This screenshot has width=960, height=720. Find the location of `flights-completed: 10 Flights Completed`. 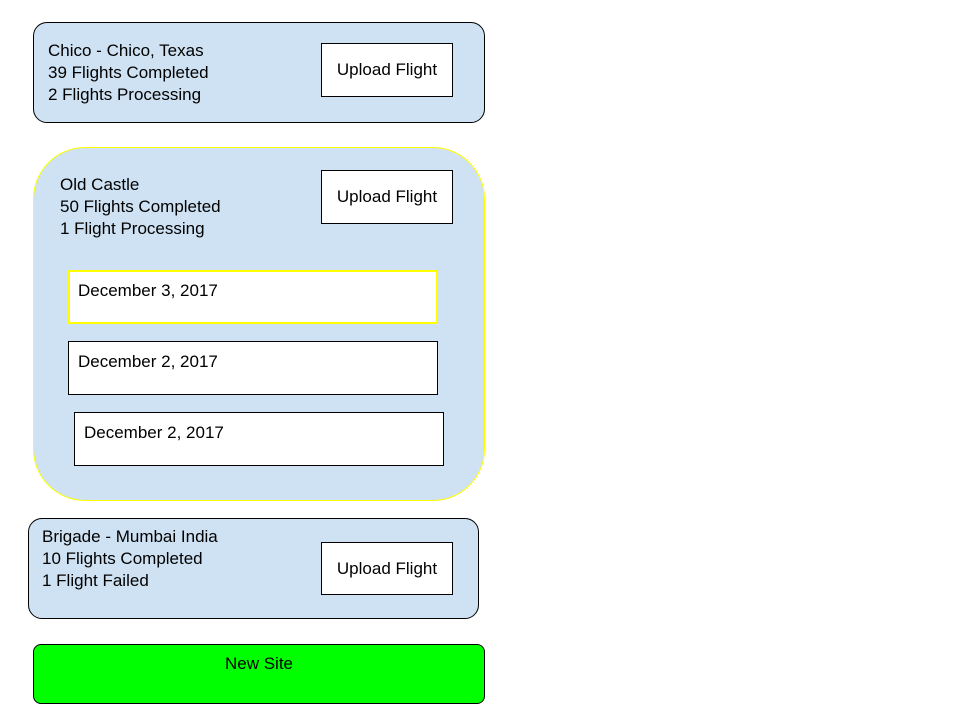

flights-completed: 10 Flights Completed is located at coordinates (122, 558).